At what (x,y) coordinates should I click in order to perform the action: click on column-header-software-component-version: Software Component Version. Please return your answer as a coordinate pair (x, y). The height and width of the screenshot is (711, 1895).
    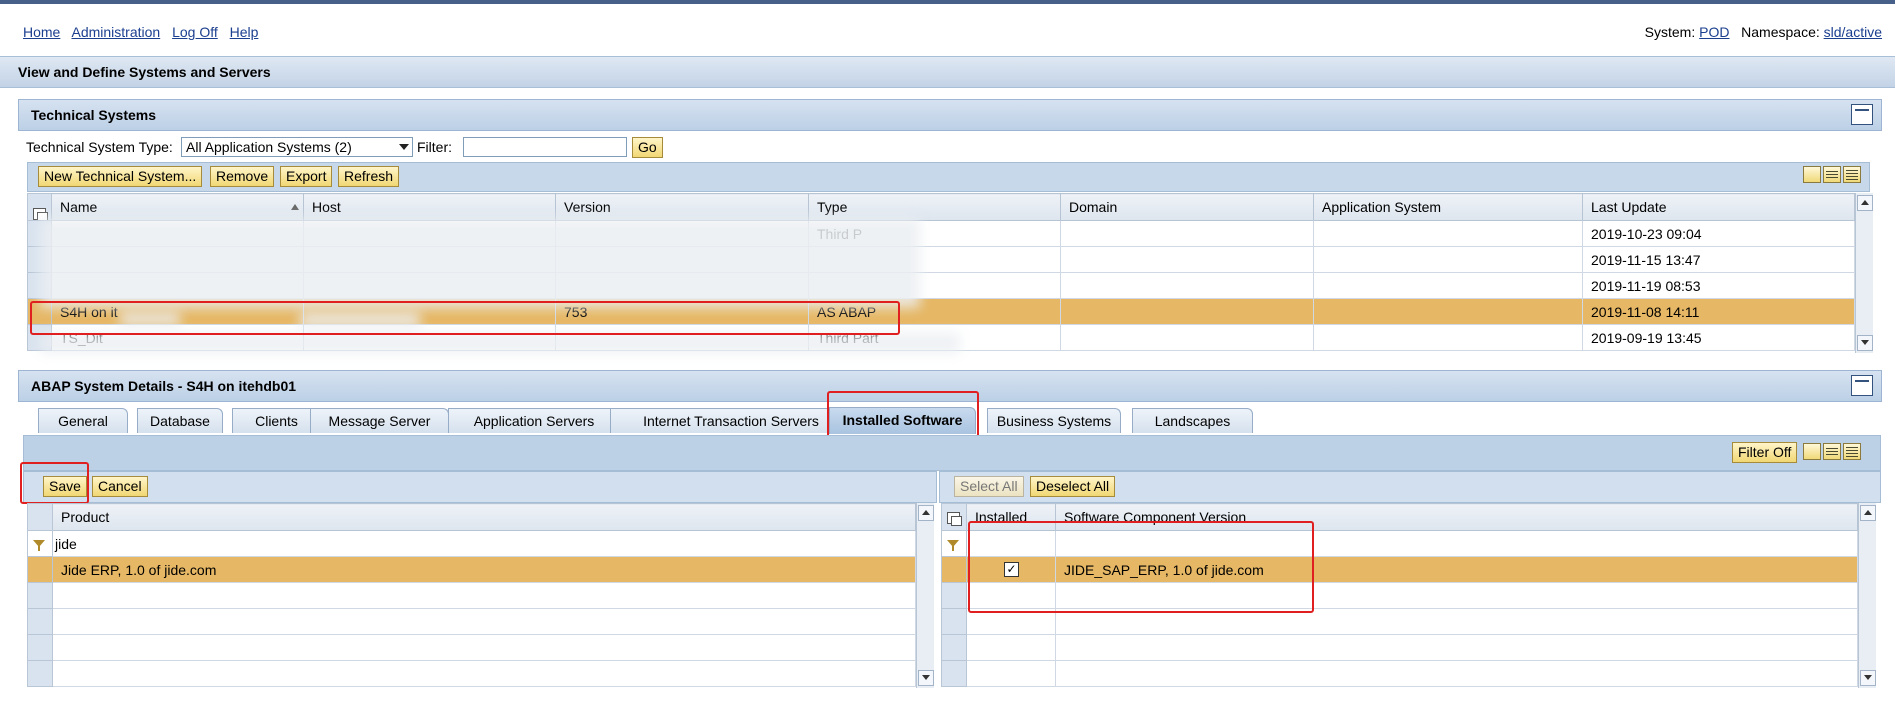
    Looking at the image, I should click on (1456, 517).